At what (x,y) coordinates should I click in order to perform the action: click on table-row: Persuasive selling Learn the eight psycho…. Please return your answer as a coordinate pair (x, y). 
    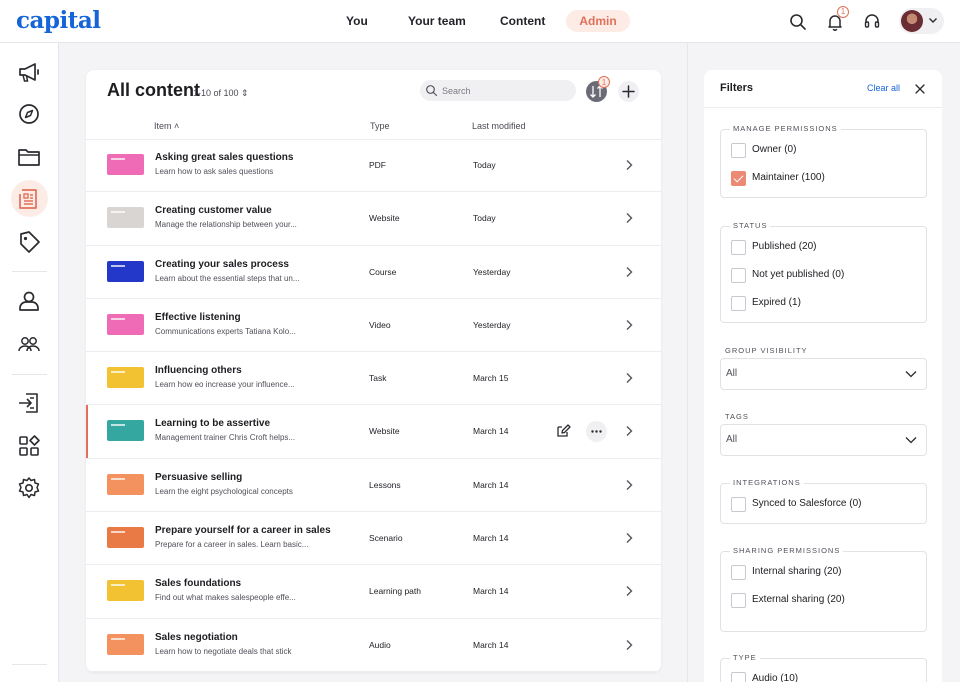
    Looking at the image, I should click on (373, 486).